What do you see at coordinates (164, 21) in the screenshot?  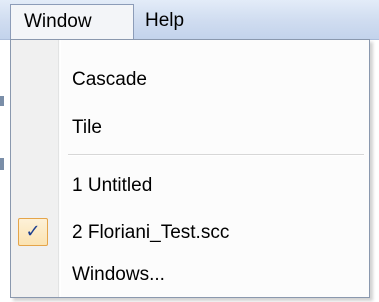 I see `menu-help: Help` at bounding box center [164, 21].